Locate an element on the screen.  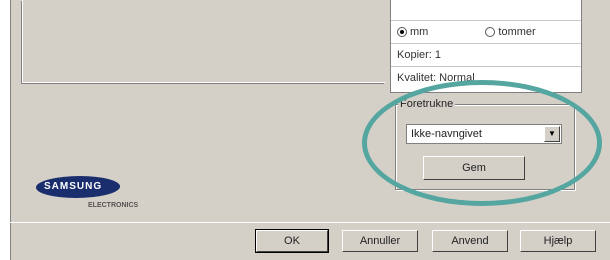
favorites-dropdown: Ikke-navngivet ▼ is located at coordinates (484, 134).